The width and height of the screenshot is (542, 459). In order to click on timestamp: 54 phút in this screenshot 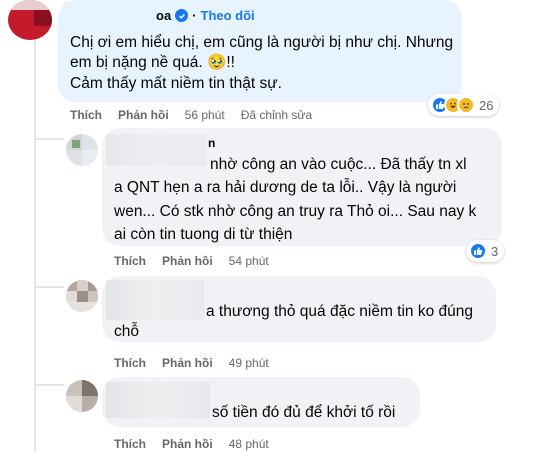, I will do `click(249, 261)`.